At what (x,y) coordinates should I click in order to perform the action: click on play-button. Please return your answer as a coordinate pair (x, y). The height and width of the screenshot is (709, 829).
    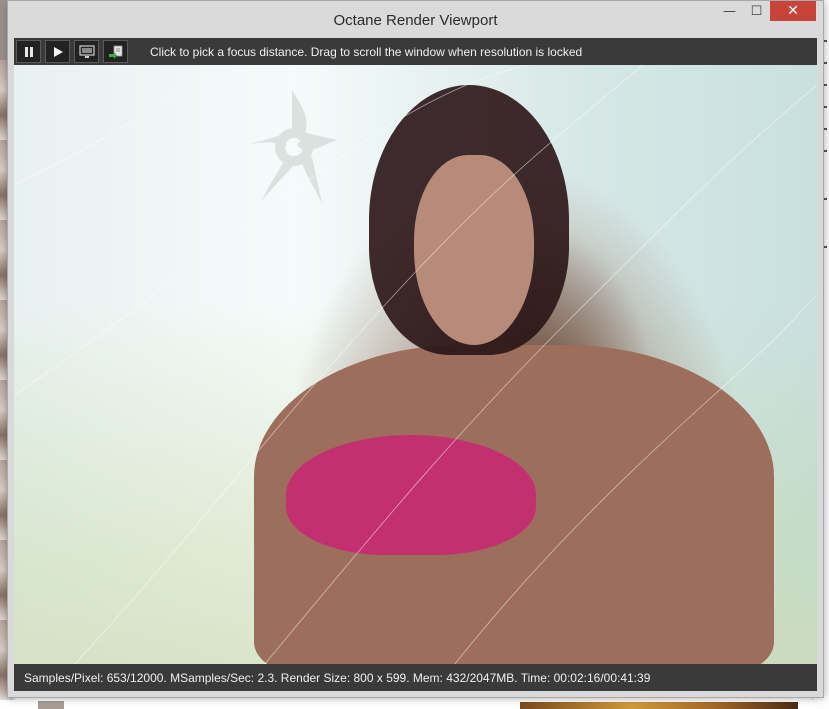
    Looking at the image, I should click on (57, 51).